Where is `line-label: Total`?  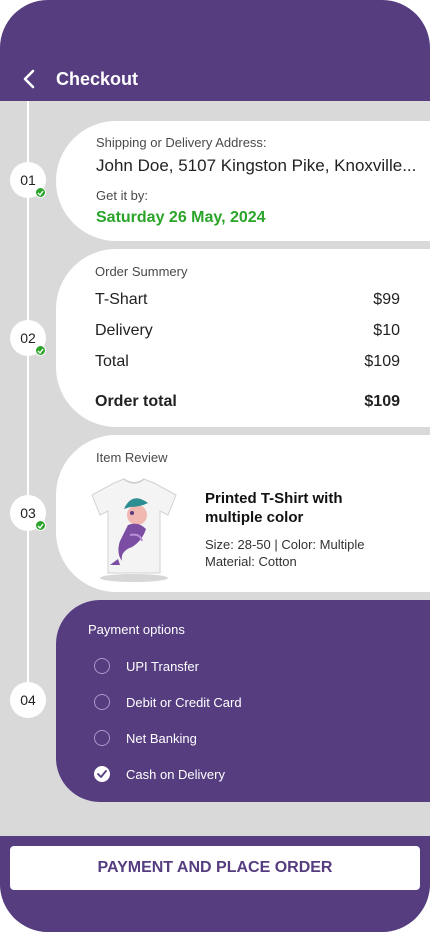
line-label: Total is located at coordinates (112, 361).